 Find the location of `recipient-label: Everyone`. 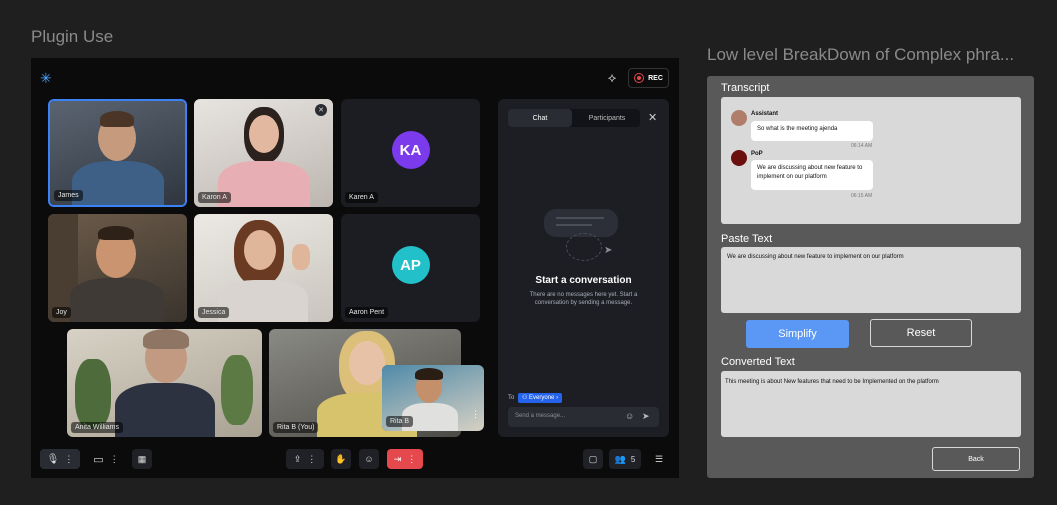

recipient-label: Everyone is located at coordinates (542, 398).